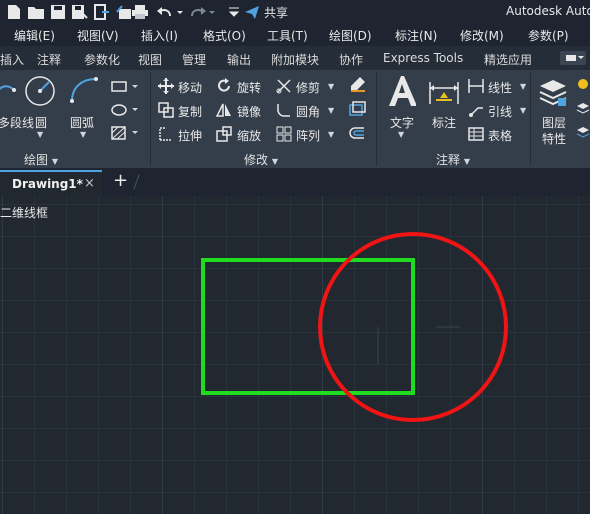  What do you see at coordinates (357, 135) in the screenshot?
I see `offset-icon` at bounding box center [357, 135].